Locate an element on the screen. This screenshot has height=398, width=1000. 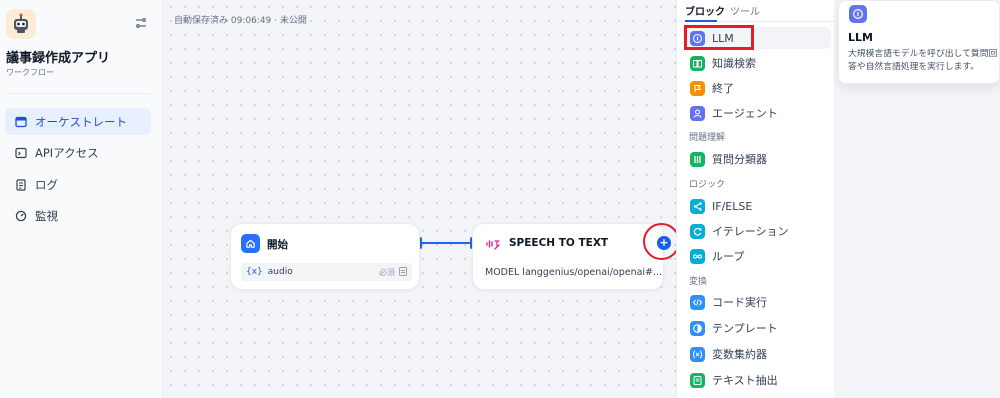
menu-item-label: ループ is located at coordinates (728, 256).